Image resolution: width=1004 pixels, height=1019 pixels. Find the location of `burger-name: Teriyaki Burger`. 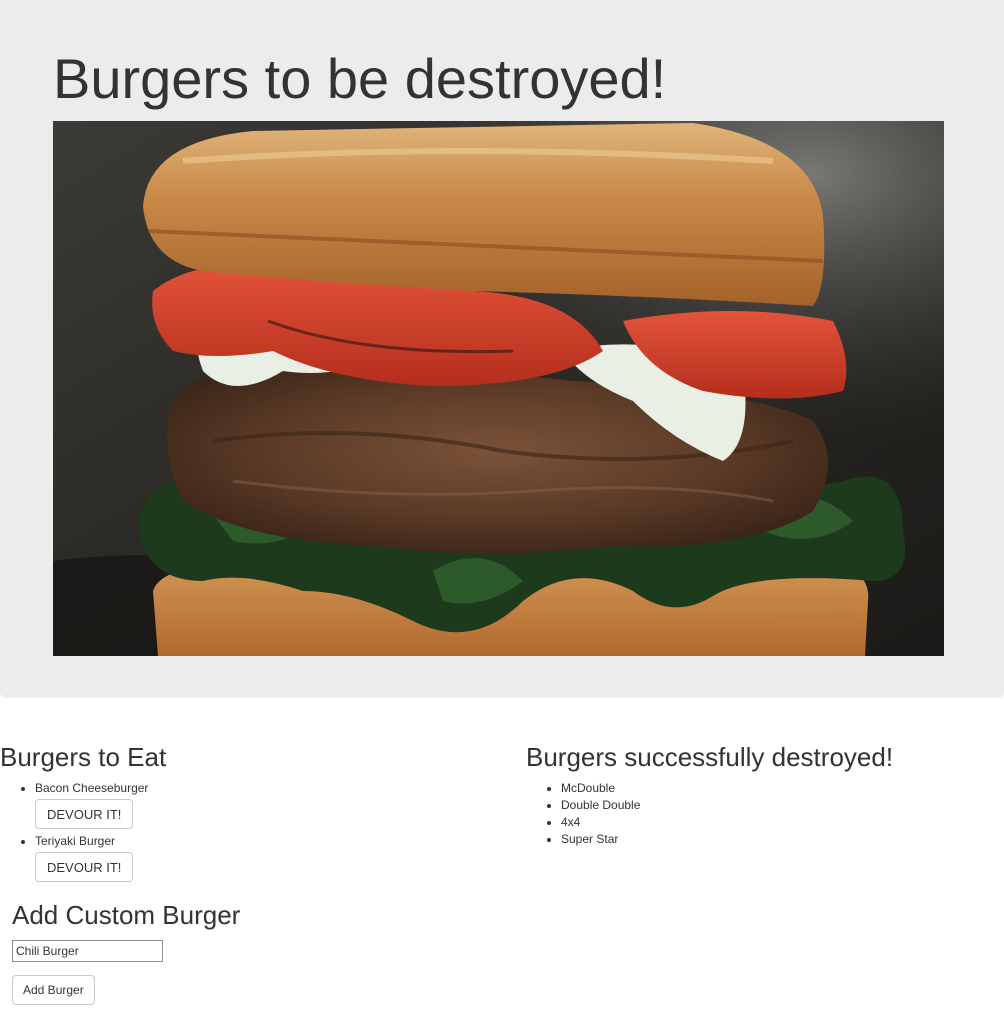

burger-name: Teriyaki Burger is located at coordinates (75, 841).